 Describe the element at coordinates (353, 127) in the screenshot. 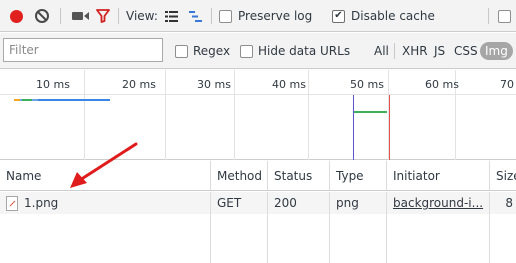

I see `domcontentloaded-marker` at that location.